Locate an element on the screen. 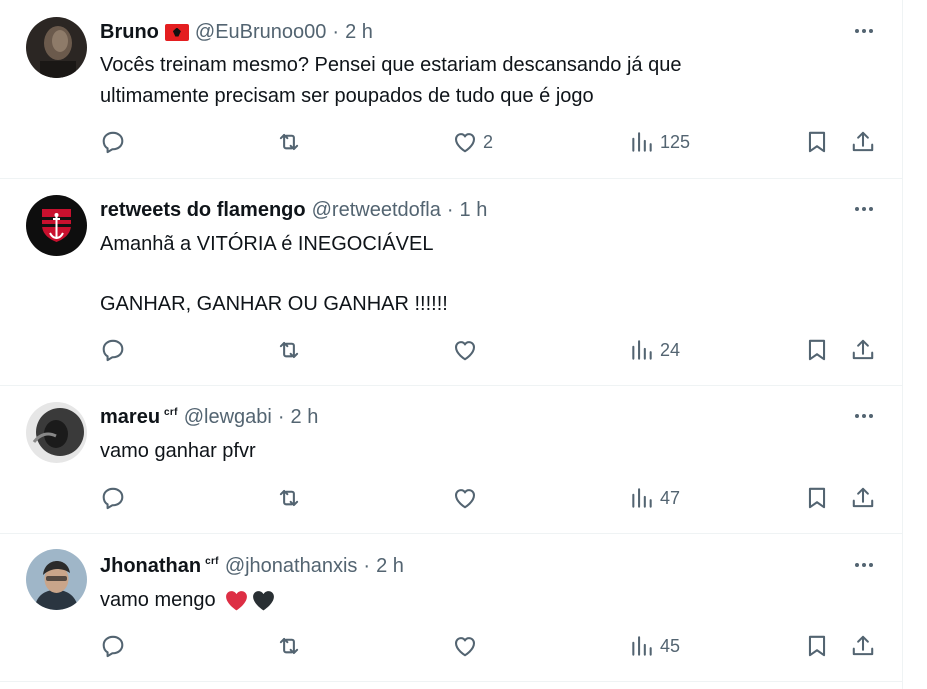 Image resolution: width=927 pixels, height=689 pixels. display-name: mareu is located at coordinates (130, 417).